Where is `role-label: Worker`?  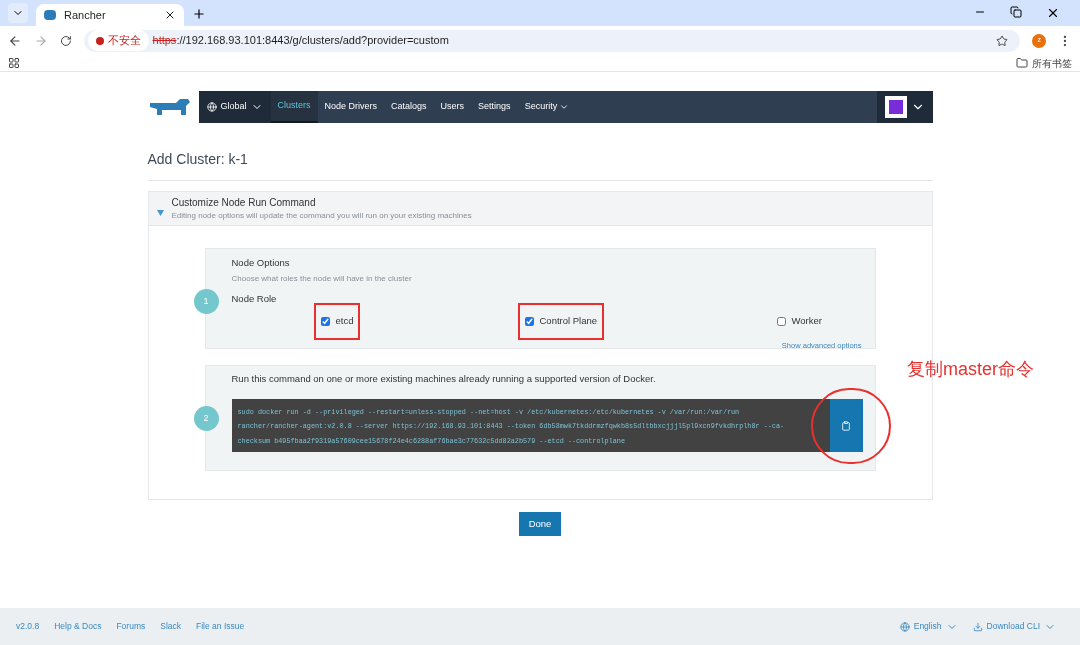 role-label: Worker is located at coordinates (806, 320).